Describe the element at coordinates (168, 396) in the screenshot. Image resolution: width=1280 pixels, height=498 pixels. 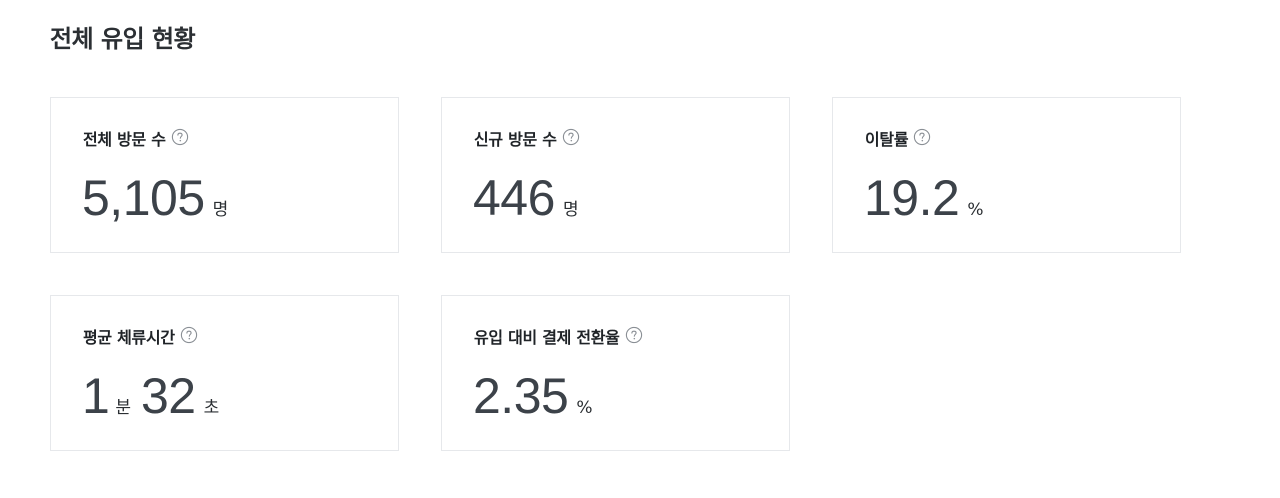
I see `stat-value-seconds: 32` at that location.